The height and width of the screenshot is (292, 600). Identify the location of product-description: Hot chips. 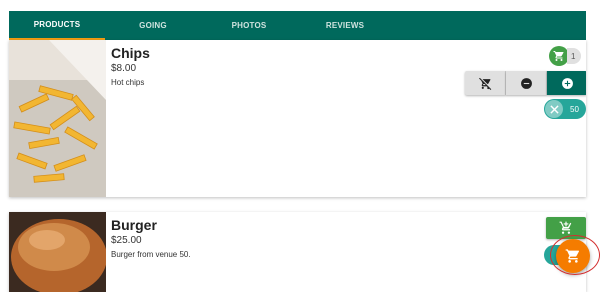
(128, 82).